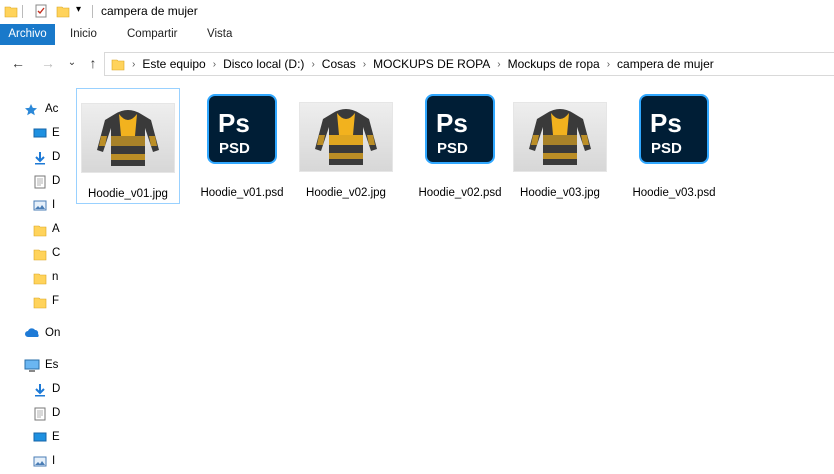  I want to click on nav-item: Ac, so click(31, 110).